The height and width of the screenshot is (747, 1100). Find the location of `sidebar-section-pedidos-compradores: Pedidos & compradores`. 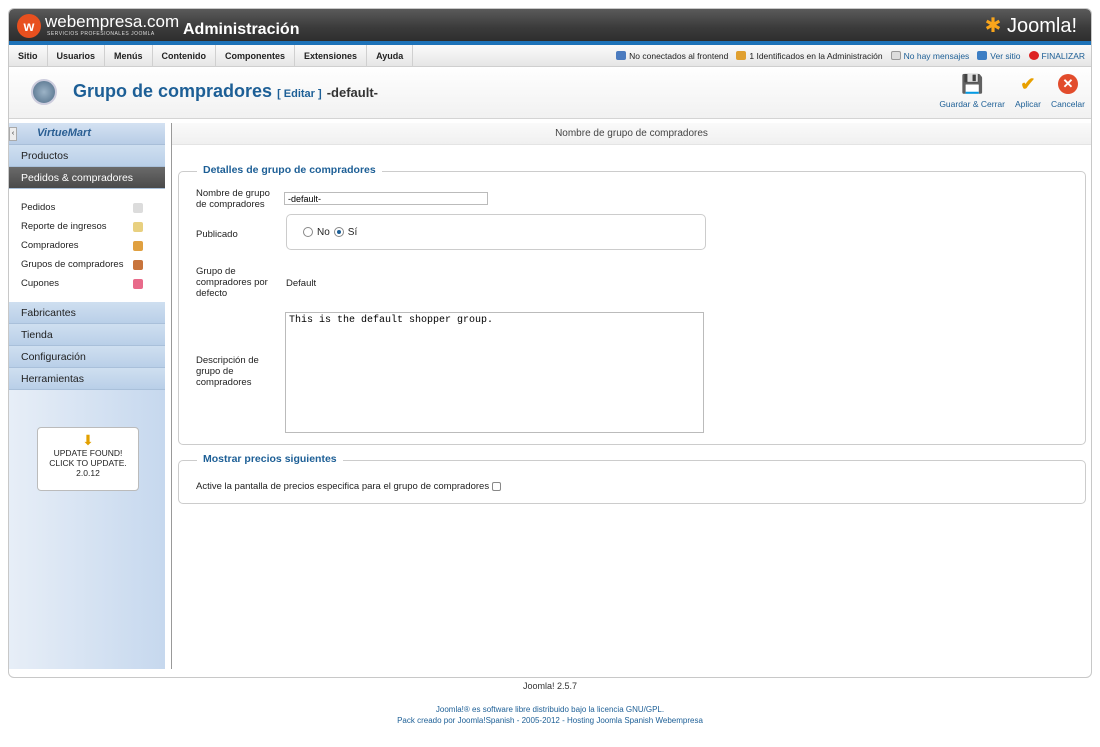

sidebar-section-pedidos-compradores: Pedidos & compradores is located at coordinates (87, 178).